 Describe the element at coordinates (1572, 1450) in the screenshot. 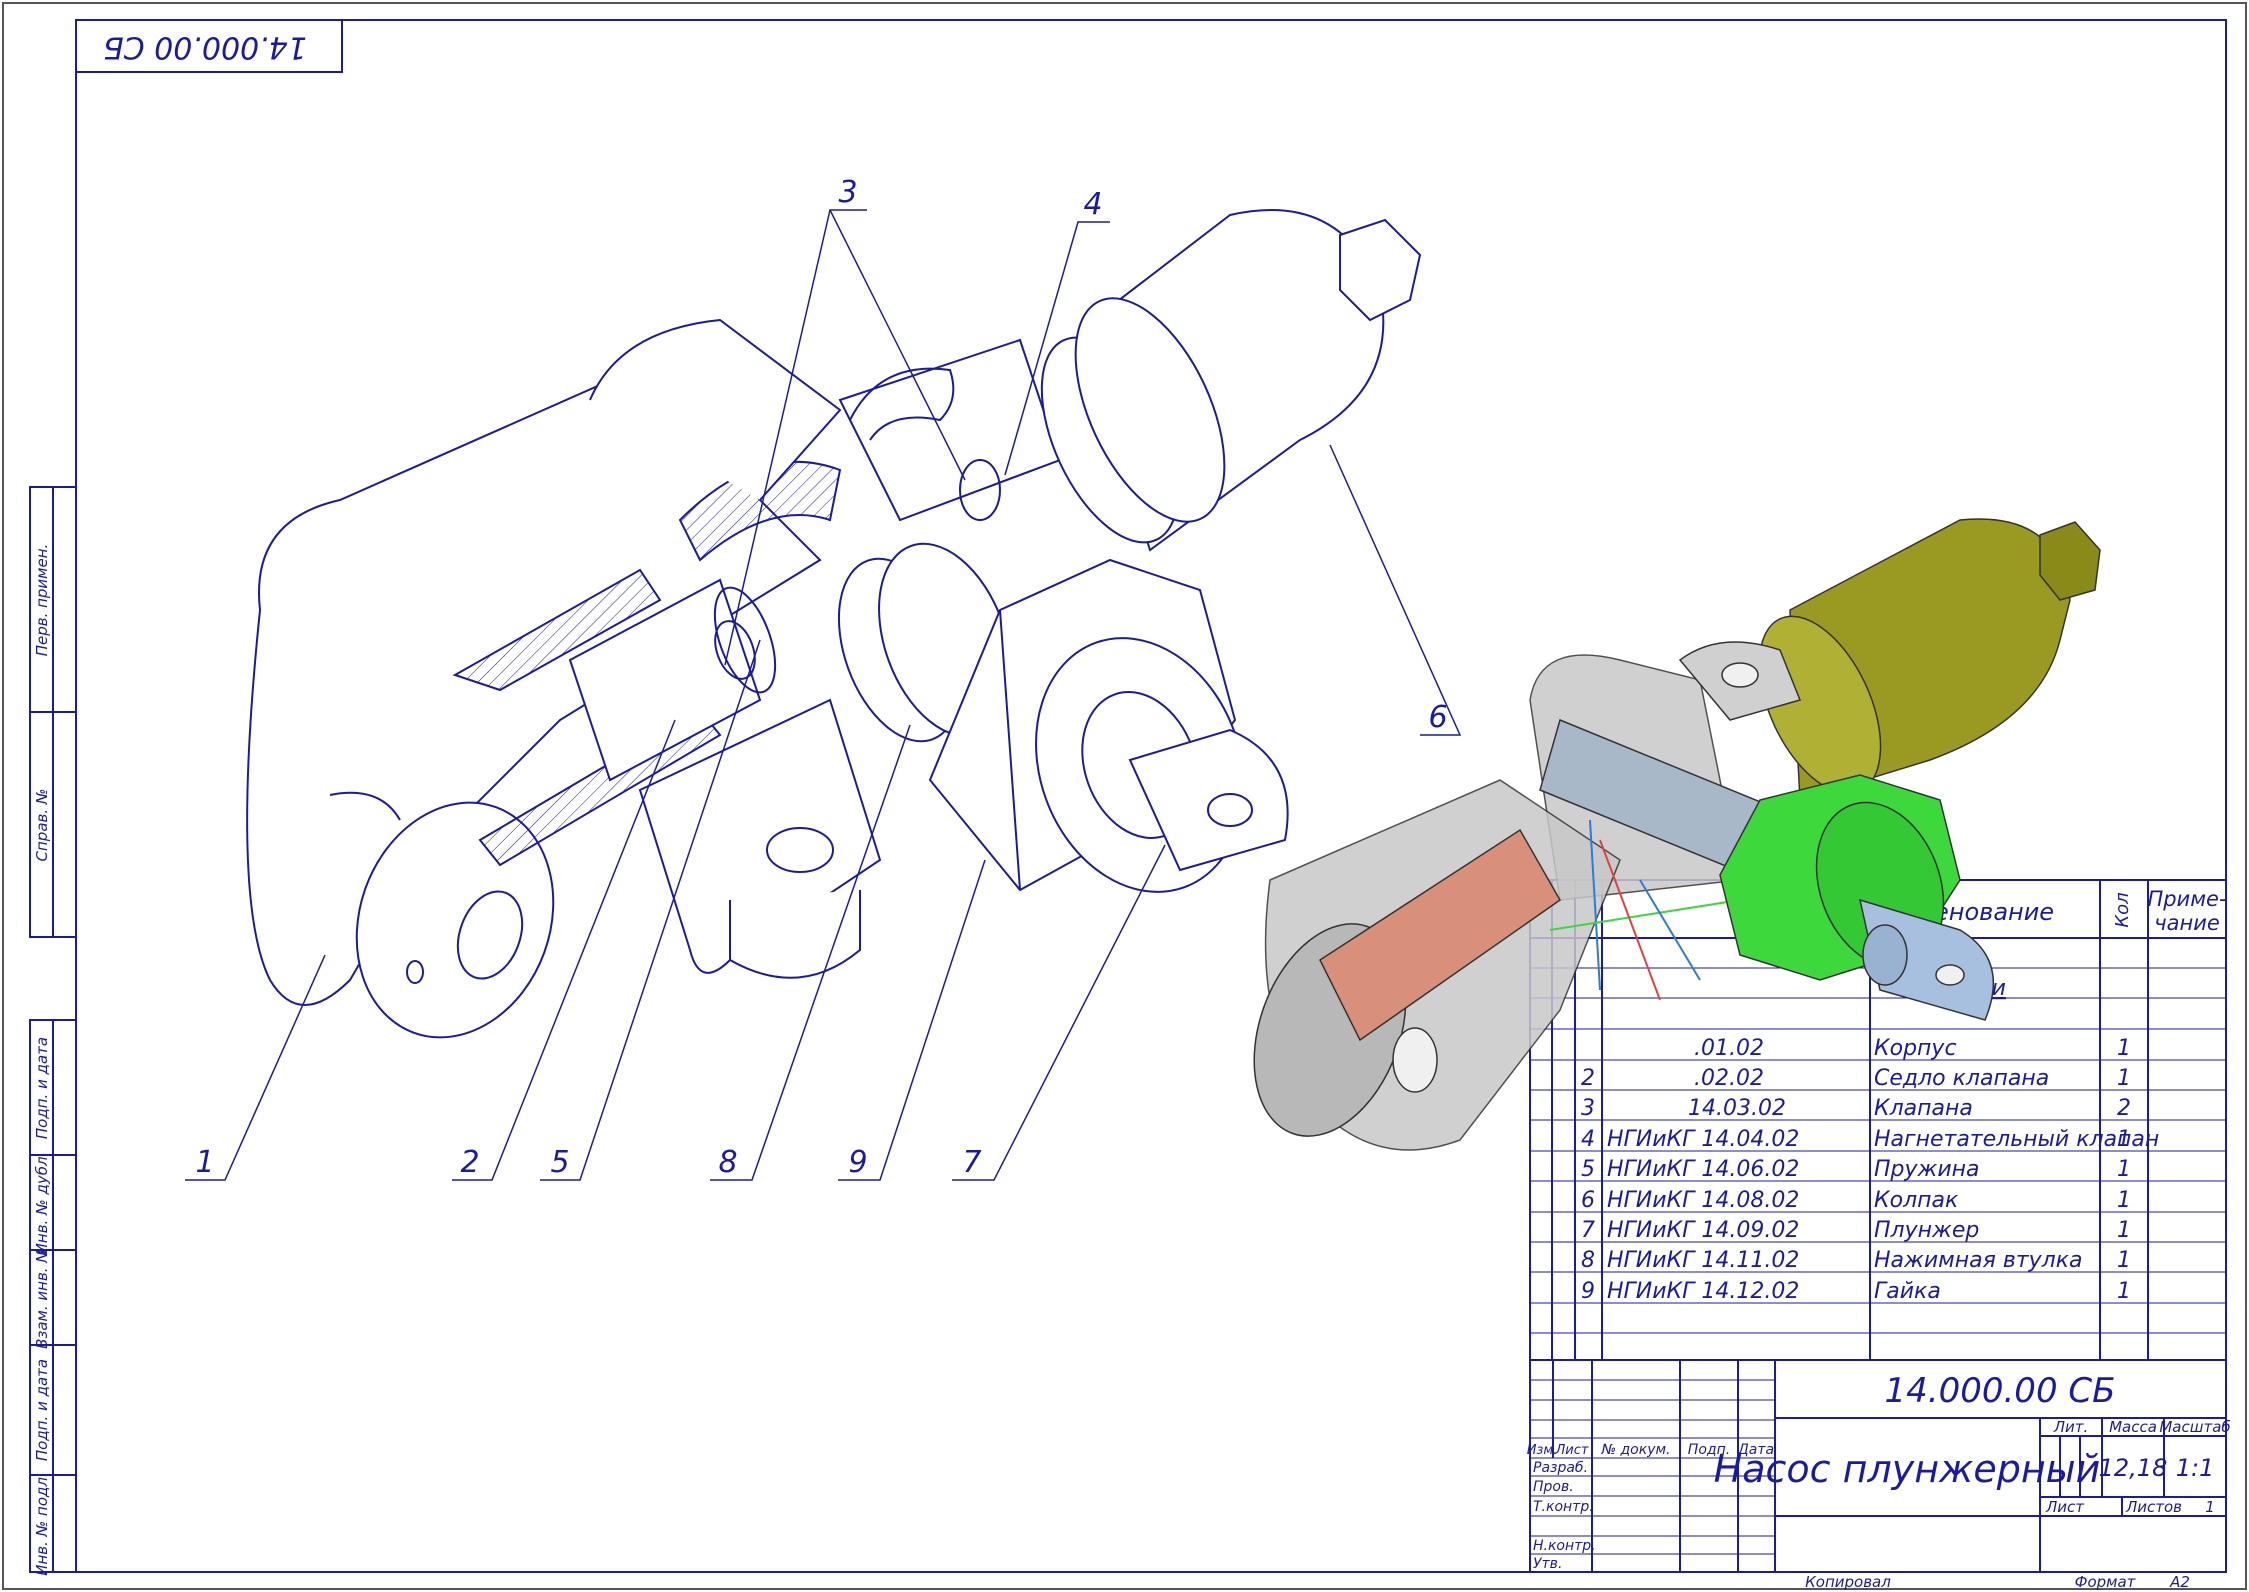

I see `col-list: Лист` at that location.